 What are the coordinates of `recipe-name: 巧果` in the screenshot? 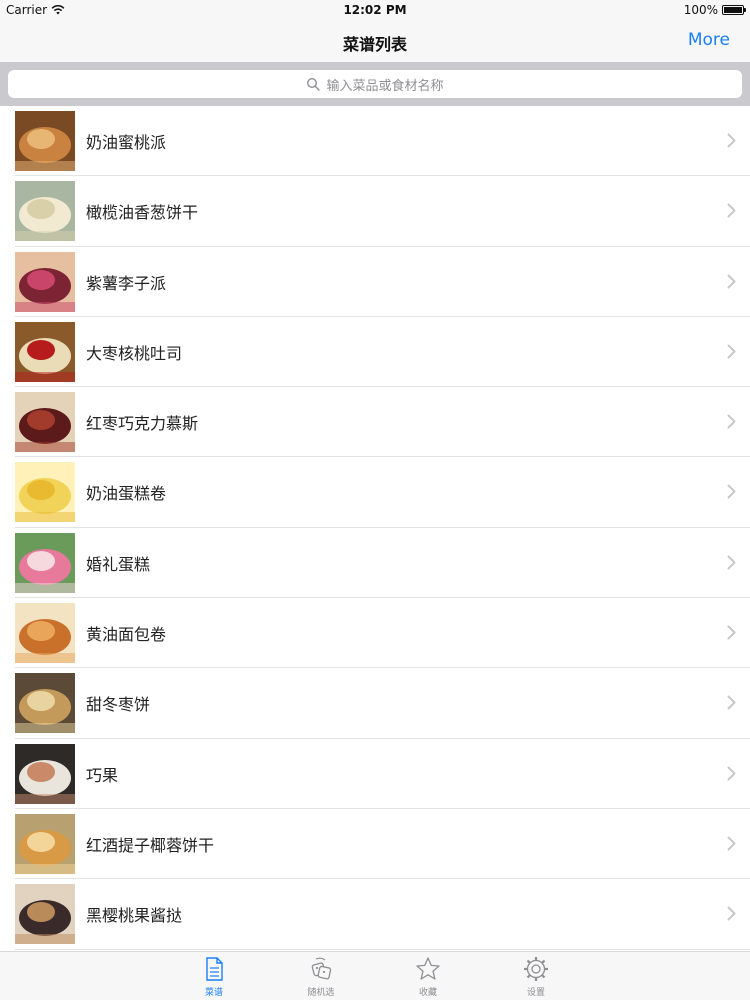 It's located at (102, 775).